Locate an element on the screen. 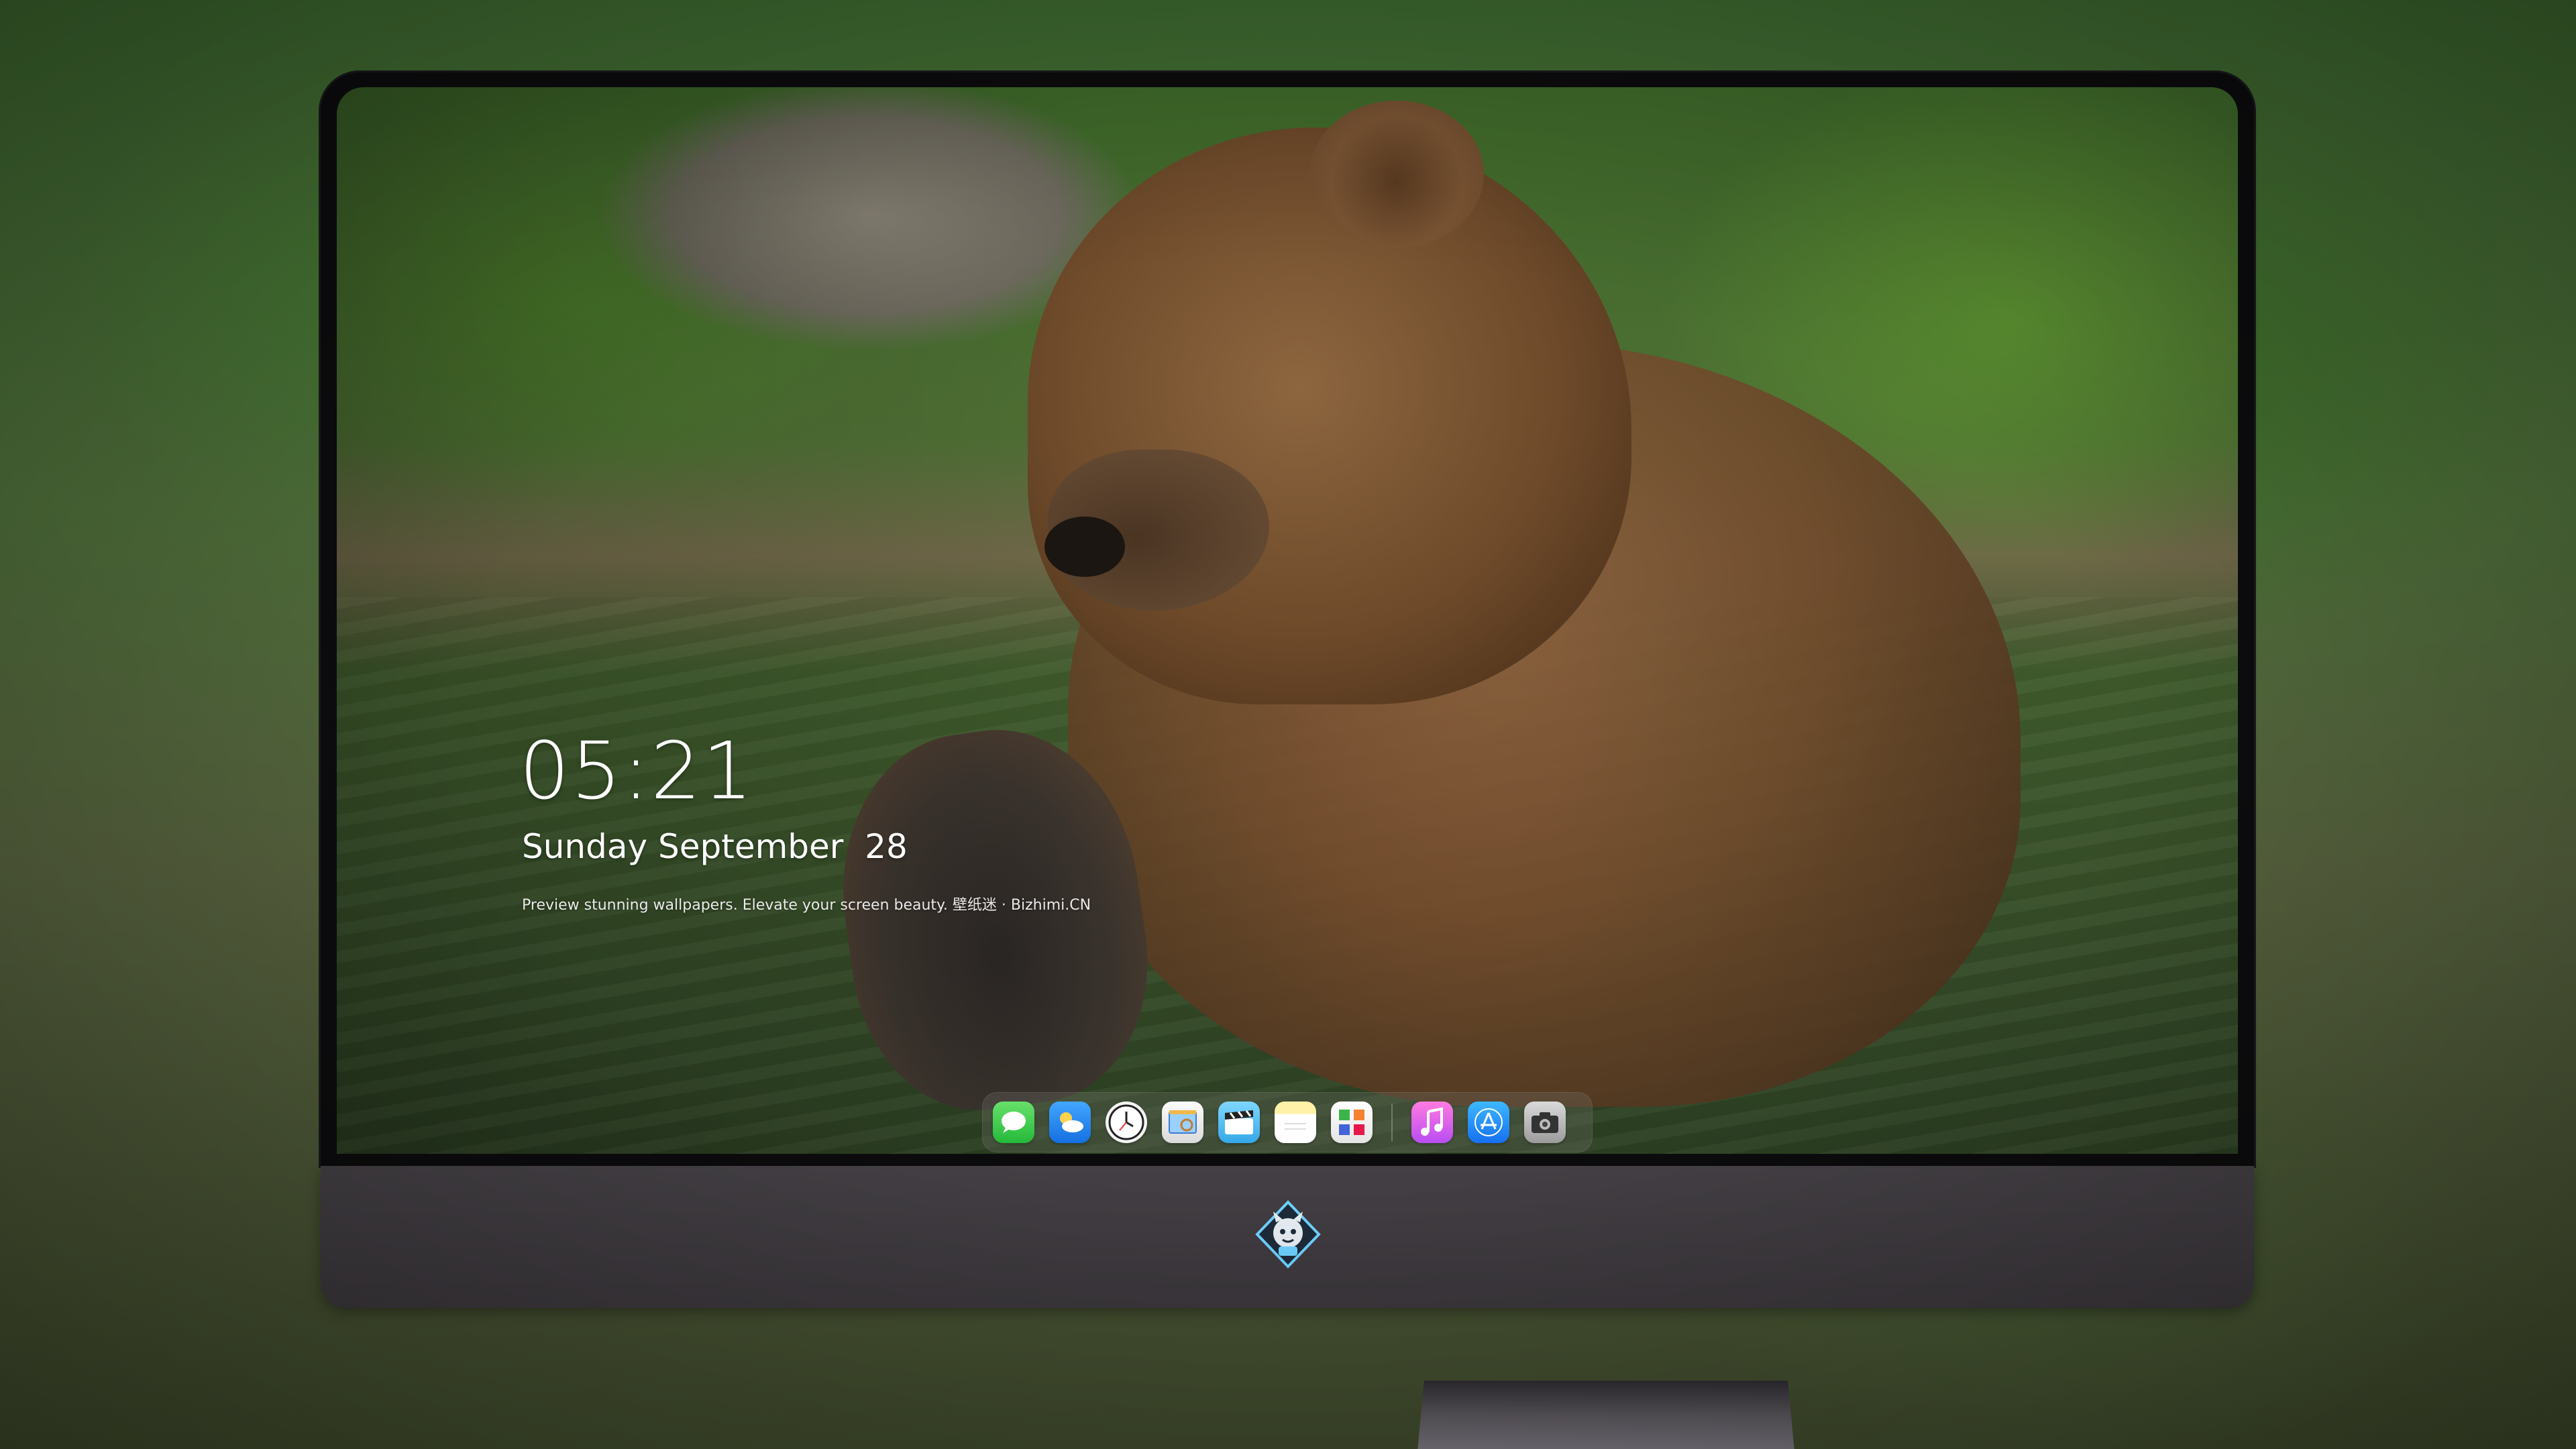  wallpaper-bear-ear is located at coordinates (1396, 174).